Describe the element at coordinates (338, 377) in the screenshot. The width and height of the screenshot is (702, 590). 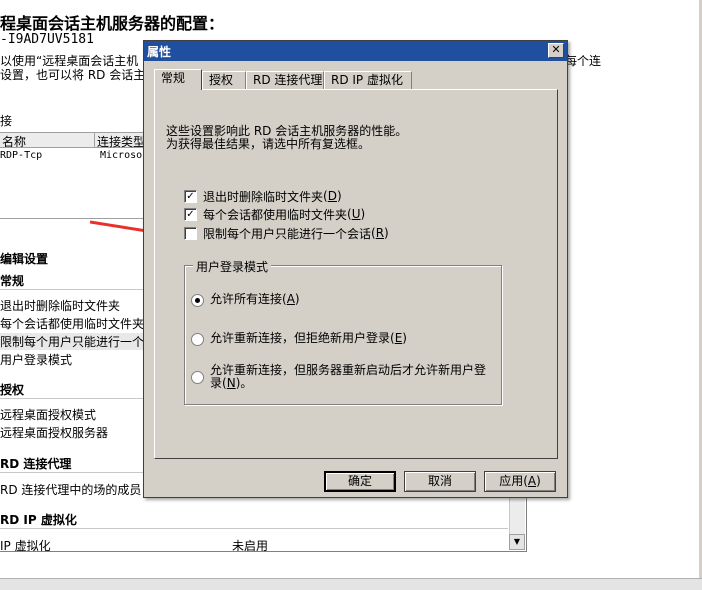
I see `radio-allow-reconnect-until-restart: 允许重新连接，但服务器重新启动后才允许新用户登 录(N)。` at that location.